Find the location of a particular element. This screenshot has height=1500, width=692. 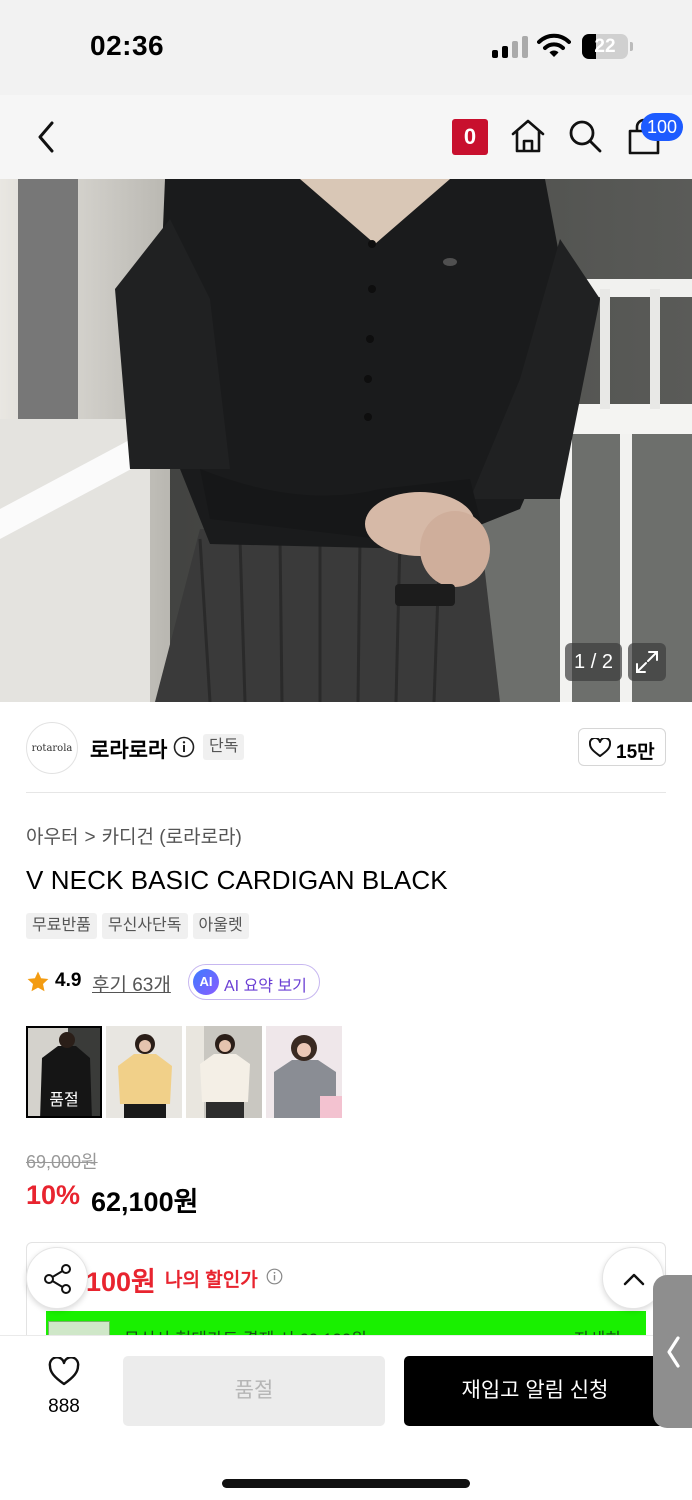

share-button is located at coordinates (57, 1278).